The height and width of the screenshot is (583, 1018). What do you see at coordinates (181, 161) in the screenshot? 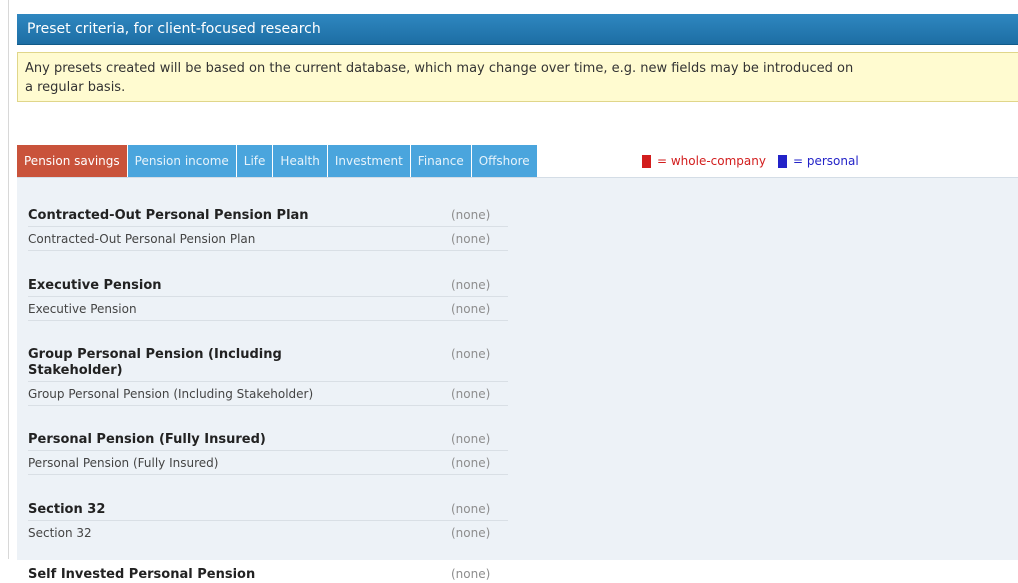
I see `tab-pension-income: Pension income` at bounding box center [181, 161].